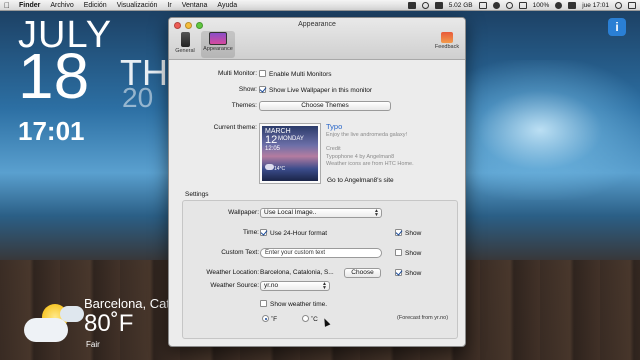 The image size is (640, 360). What do you see at coordinates (438, 5) in the screenshot?
I see `storage-icon` at bounding box center [438, 5].